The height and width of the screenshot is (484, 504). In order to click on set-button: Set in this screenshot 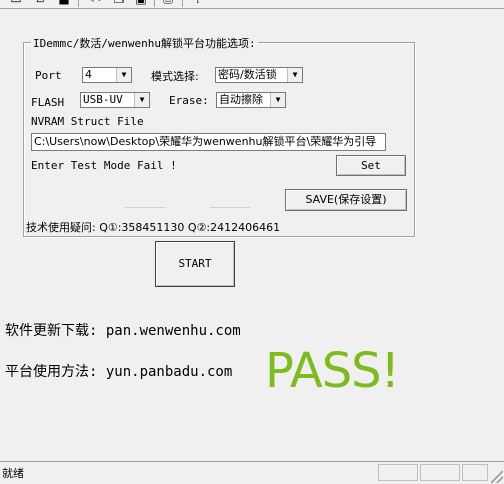, I will do `click(371, 165)`.